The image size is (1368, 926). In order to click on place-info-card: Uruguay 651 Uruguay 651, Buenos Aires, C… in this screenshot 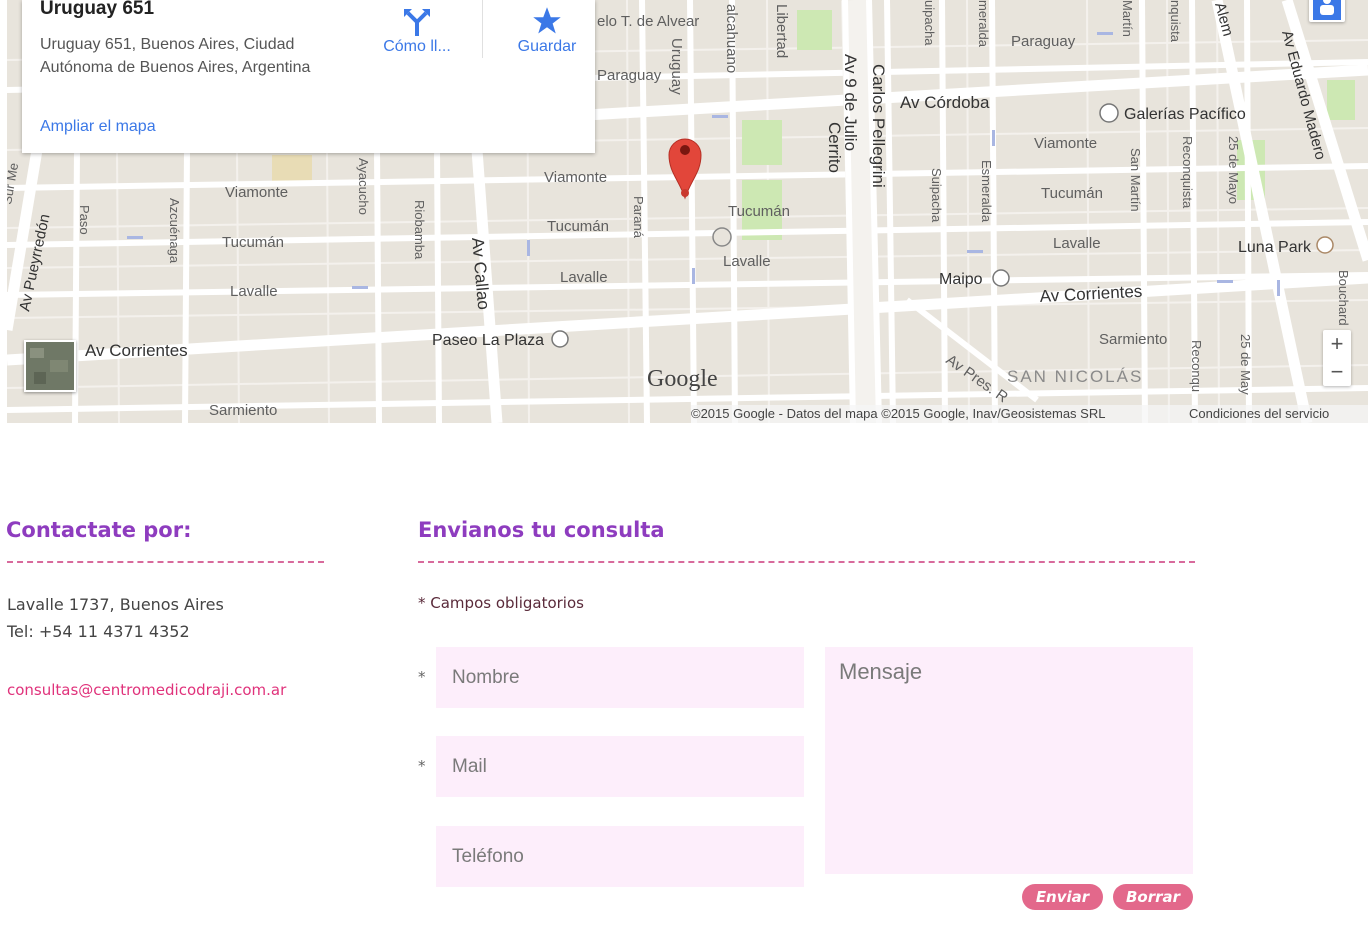, I will do `click(308, 76)`.